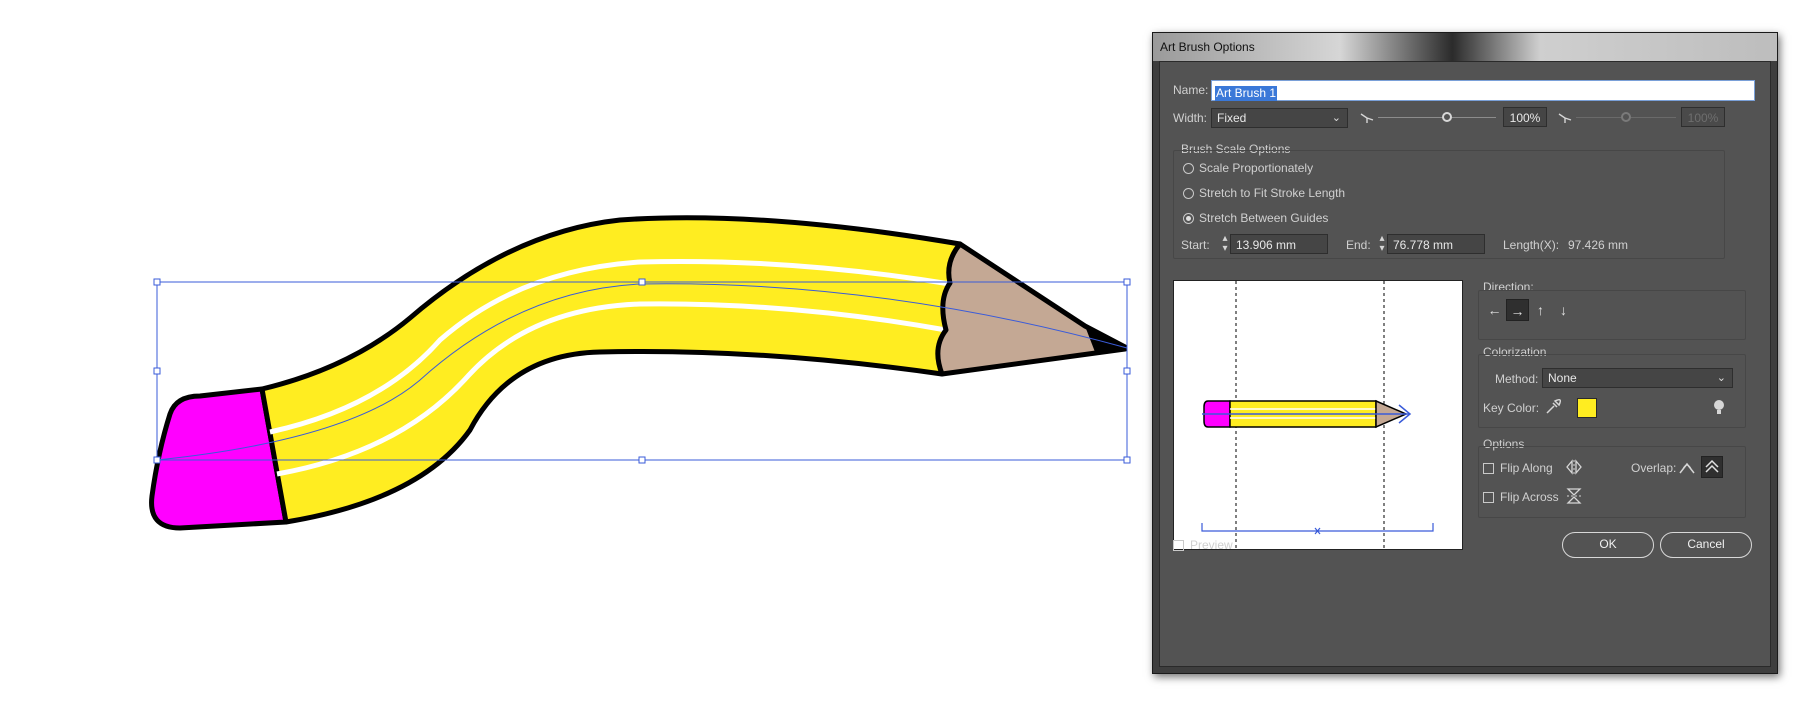  What do you see at coordinates (1517, 310) in the screenshot?
I see `direction-right-button: →` at bounding box center [1517, 310].